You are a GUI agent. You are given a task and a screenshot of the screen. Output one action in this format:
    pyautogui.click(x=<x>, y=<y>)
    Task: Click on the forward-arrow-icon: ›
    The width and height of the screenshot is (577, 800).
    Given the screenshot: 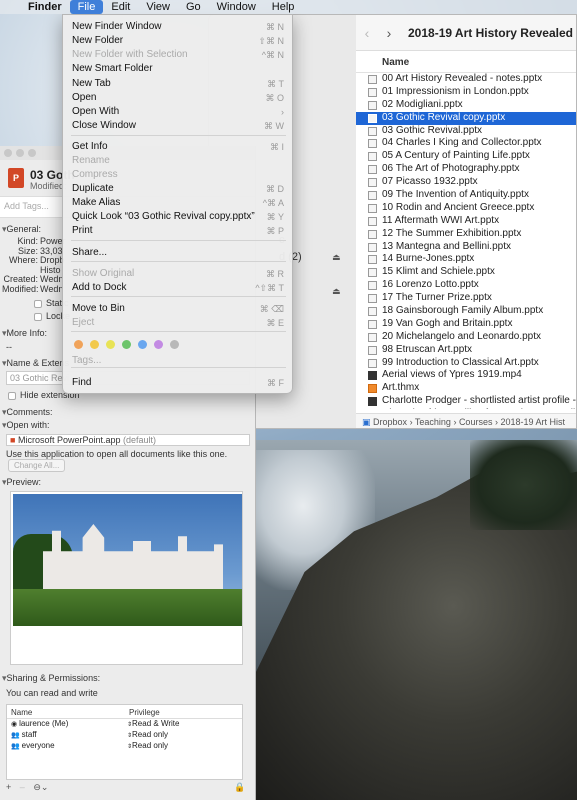 What is the action you would take?
    pyautogui.click(x=389, y=33)
    